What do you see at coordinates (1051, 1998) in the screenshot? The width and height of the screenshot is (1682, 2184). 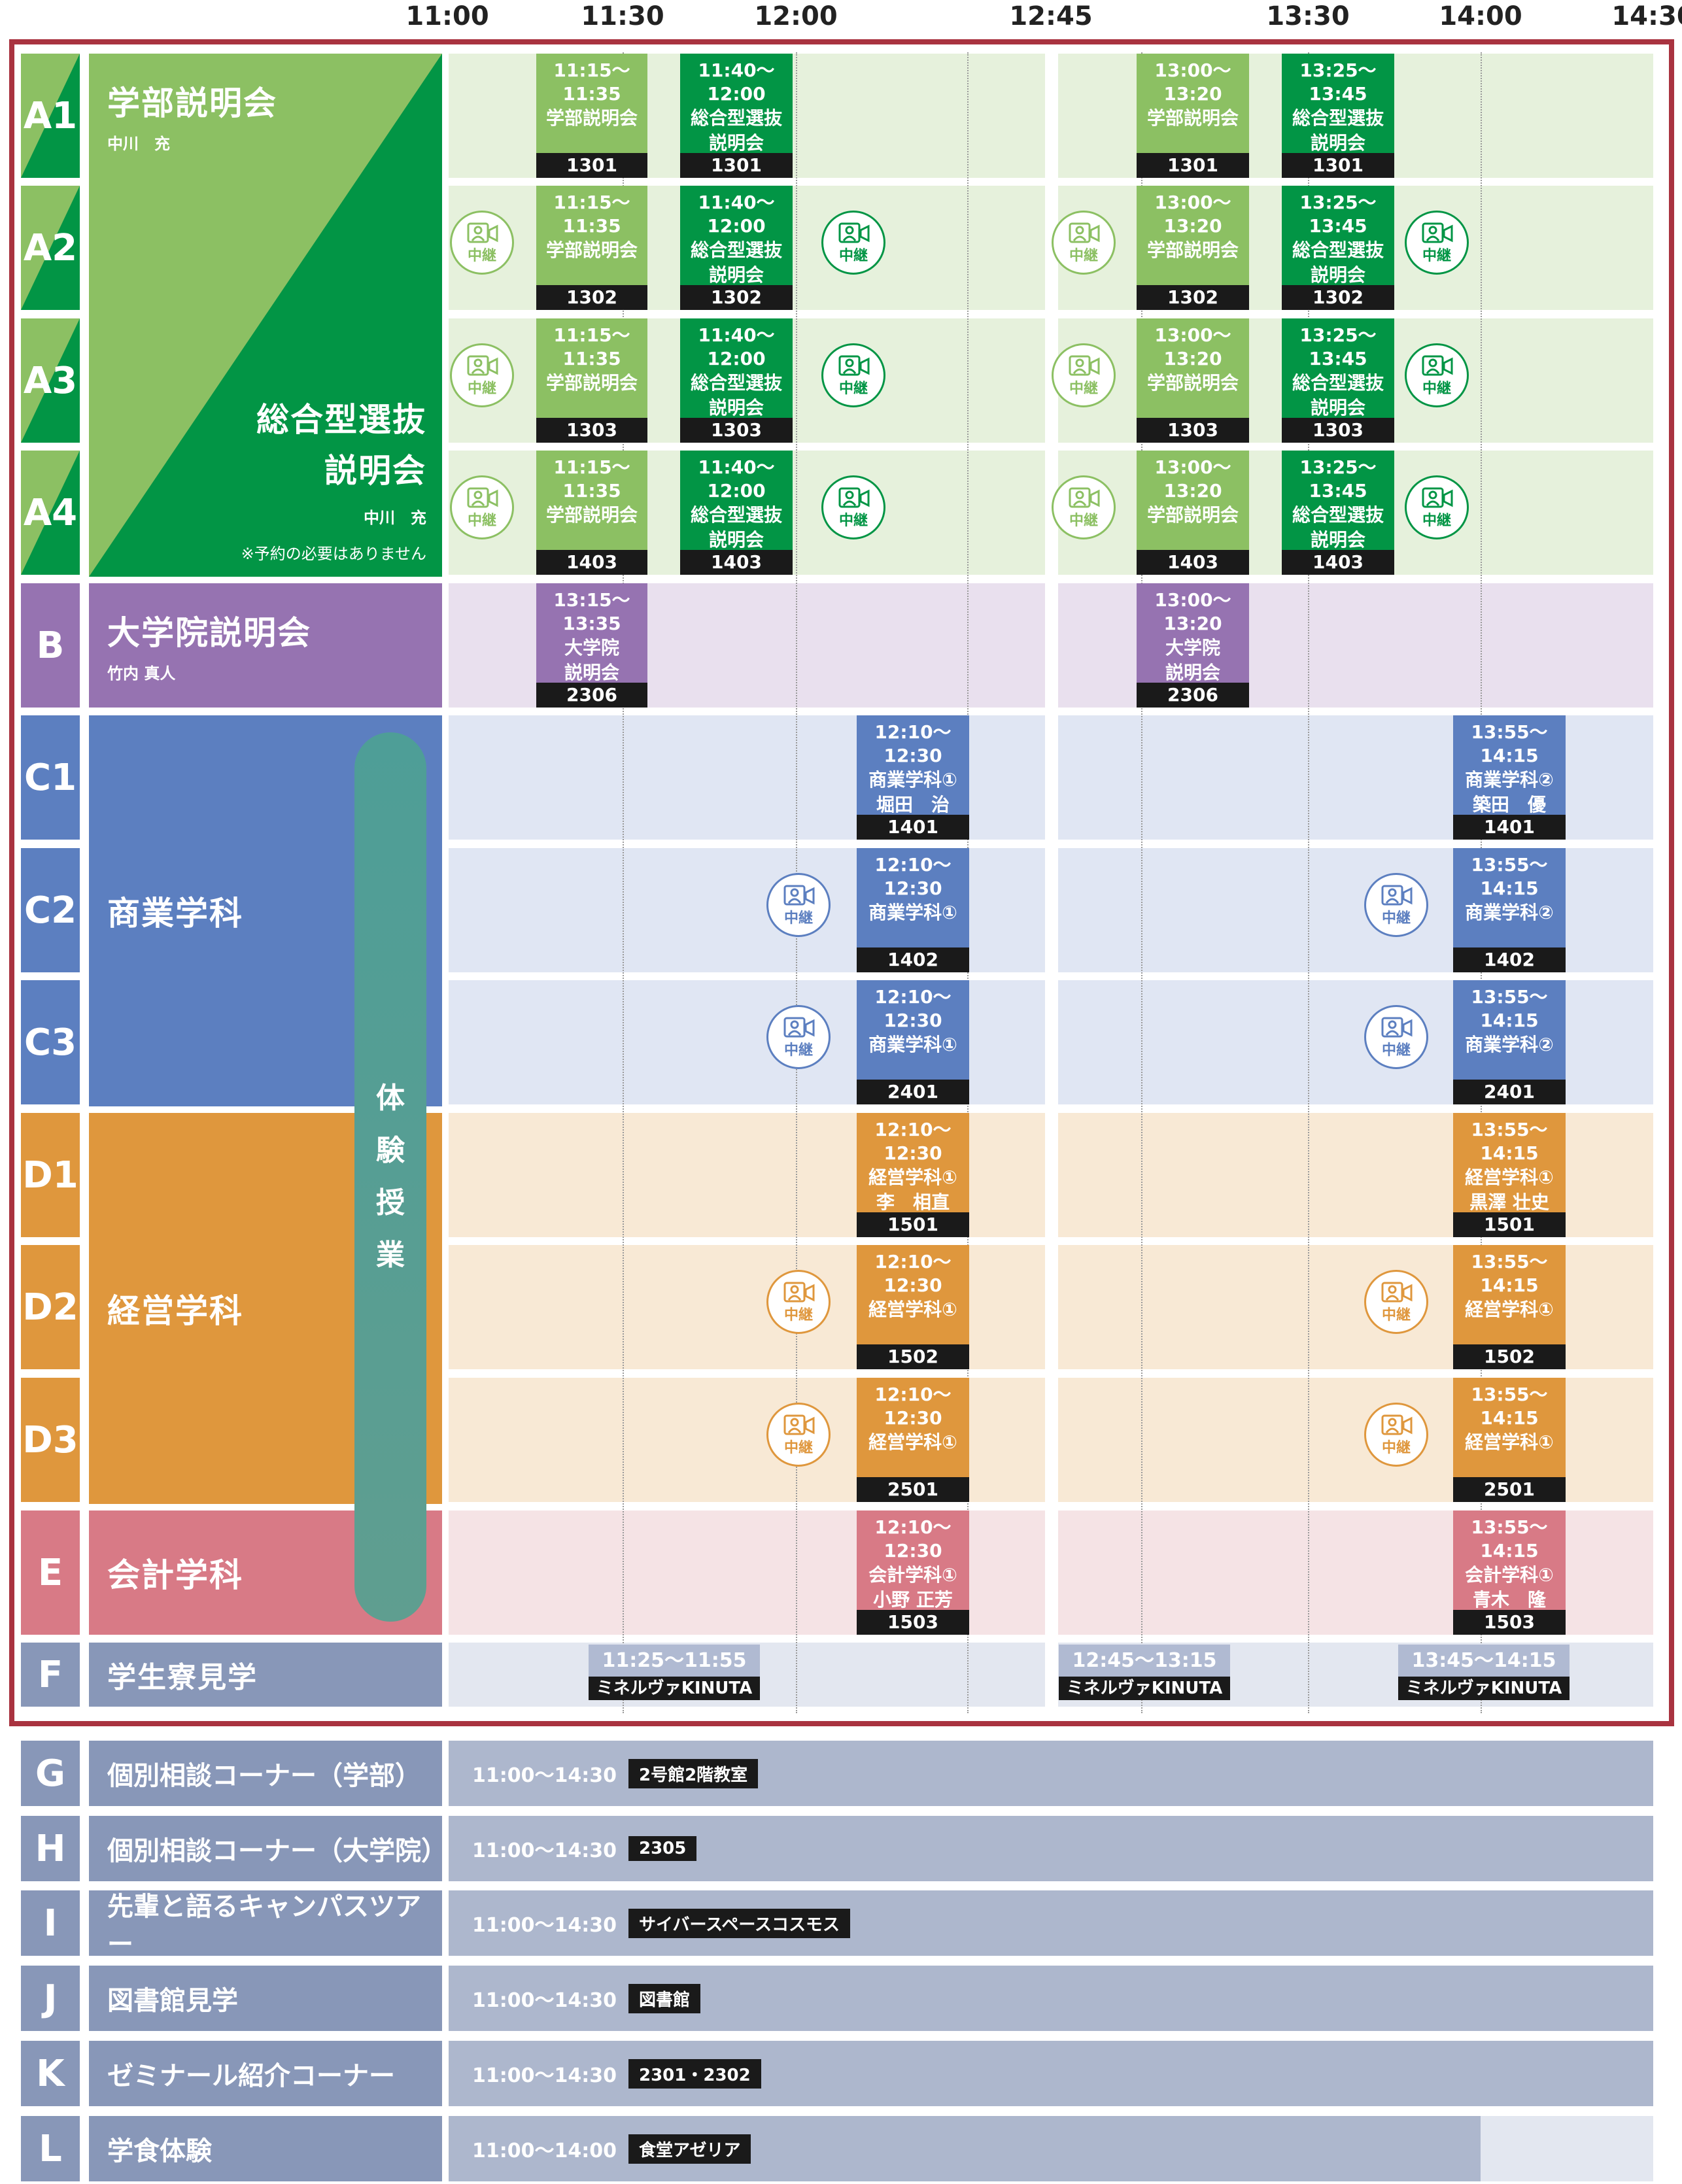 I see `activity-bar: 11:00〜14:30 図書館` at bounding box center [1051, 1998].